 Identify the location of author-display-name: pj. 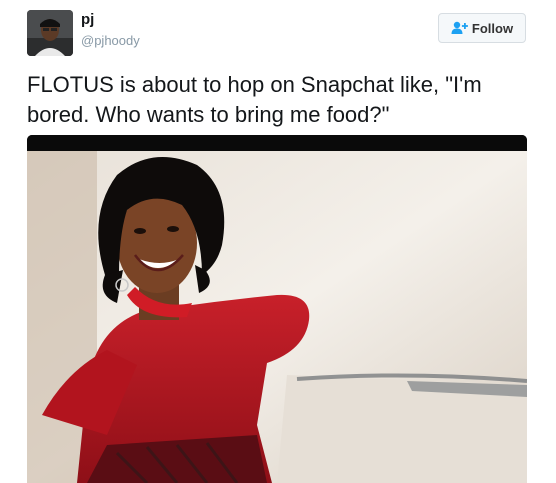
(87, 20).